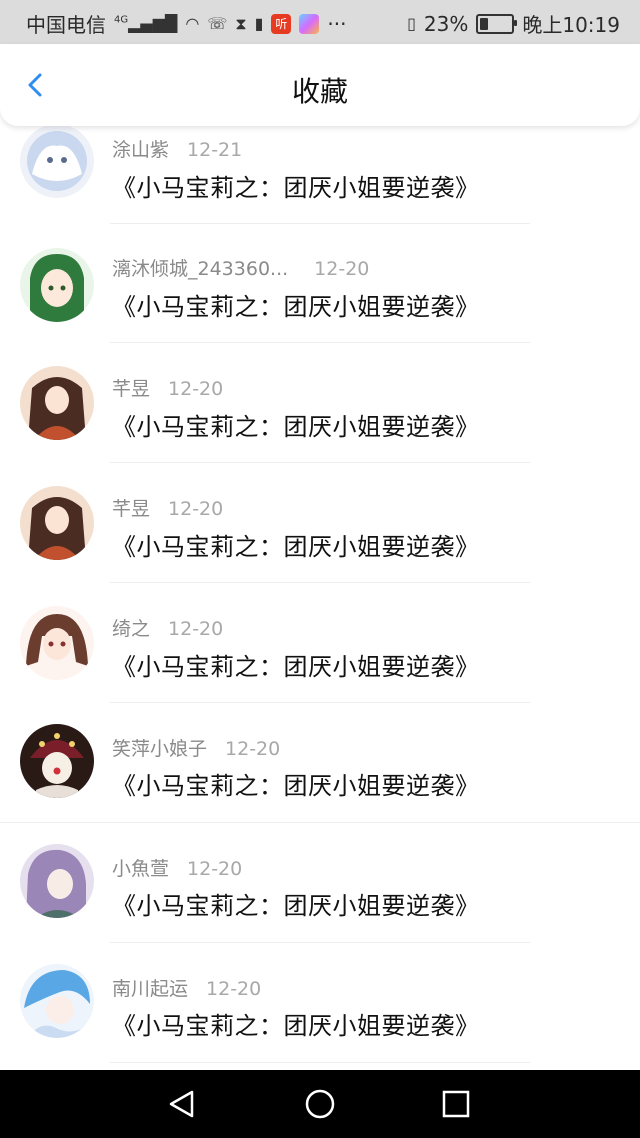 This screenshot has height=1138, width=640. What do you see at coordinates (160, 749) in the screenshot?
I see `author-name: 笑萍小娘子` at bounding box center [160, 749].